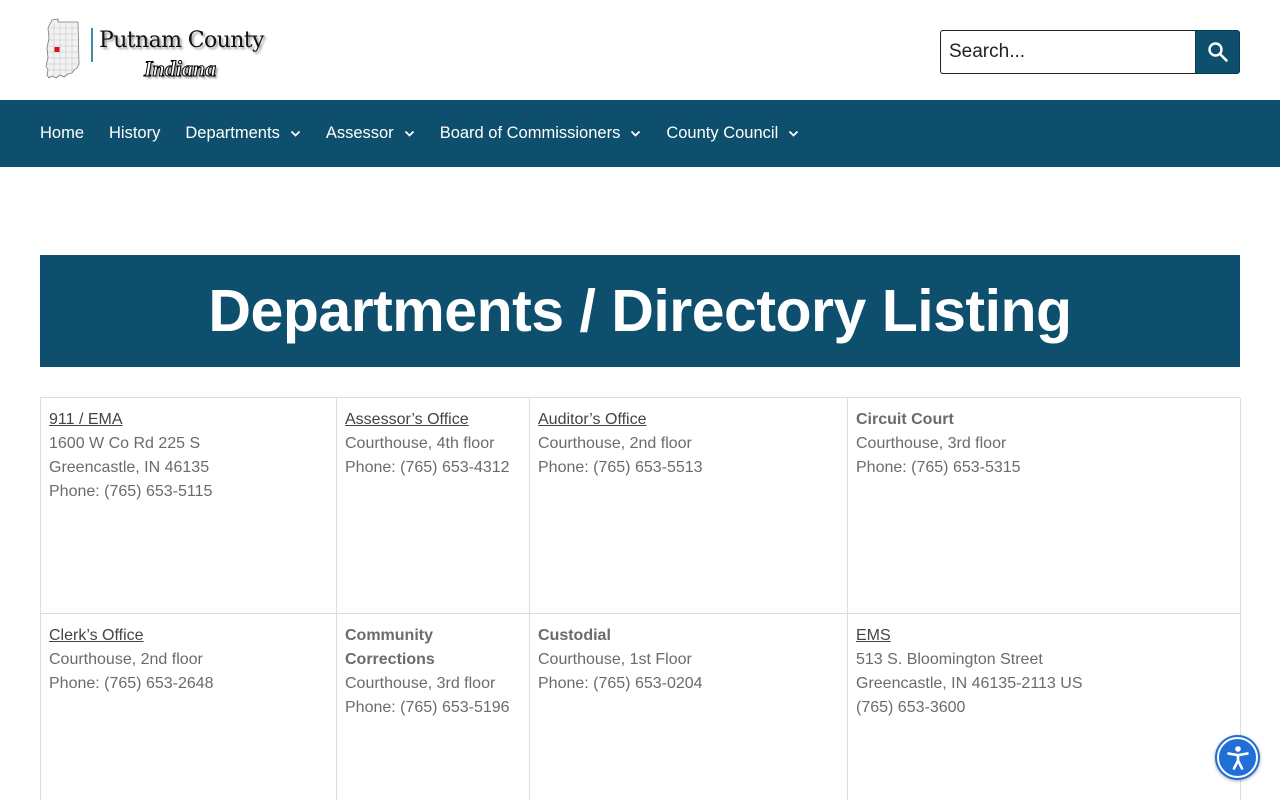  I want to click on department-address: Greencastle, IN 46135-2113 US, so click(969, 683).